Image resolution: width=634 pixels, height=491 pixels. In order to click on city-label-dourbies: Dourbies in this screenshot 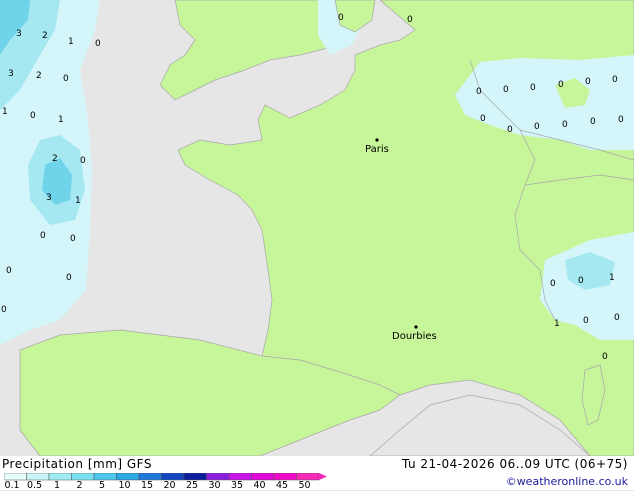, I will do `click(414, 336)`.